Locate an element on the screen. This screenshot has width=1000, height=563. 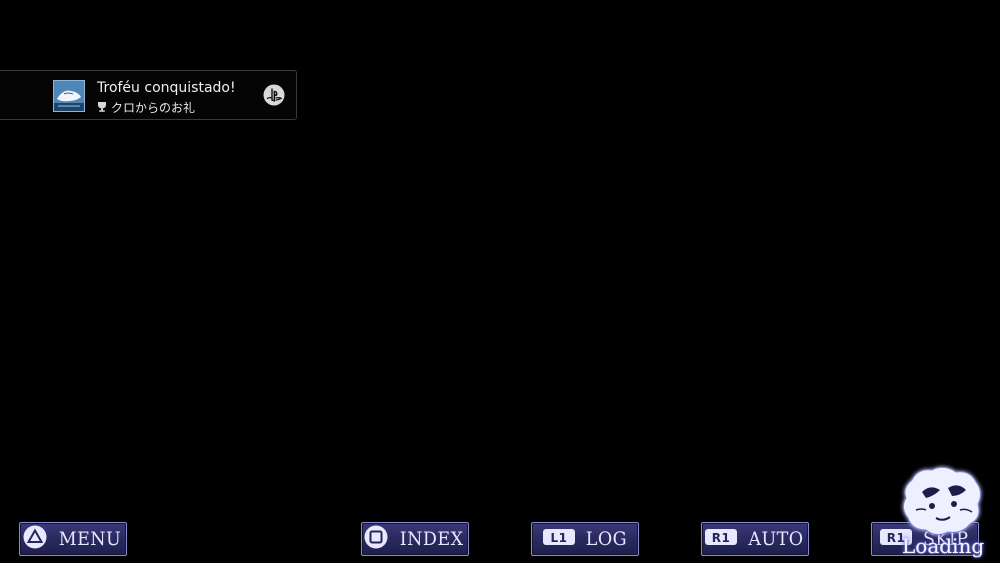
l1-button-icon: L1 is located at coordinates (559, 539).